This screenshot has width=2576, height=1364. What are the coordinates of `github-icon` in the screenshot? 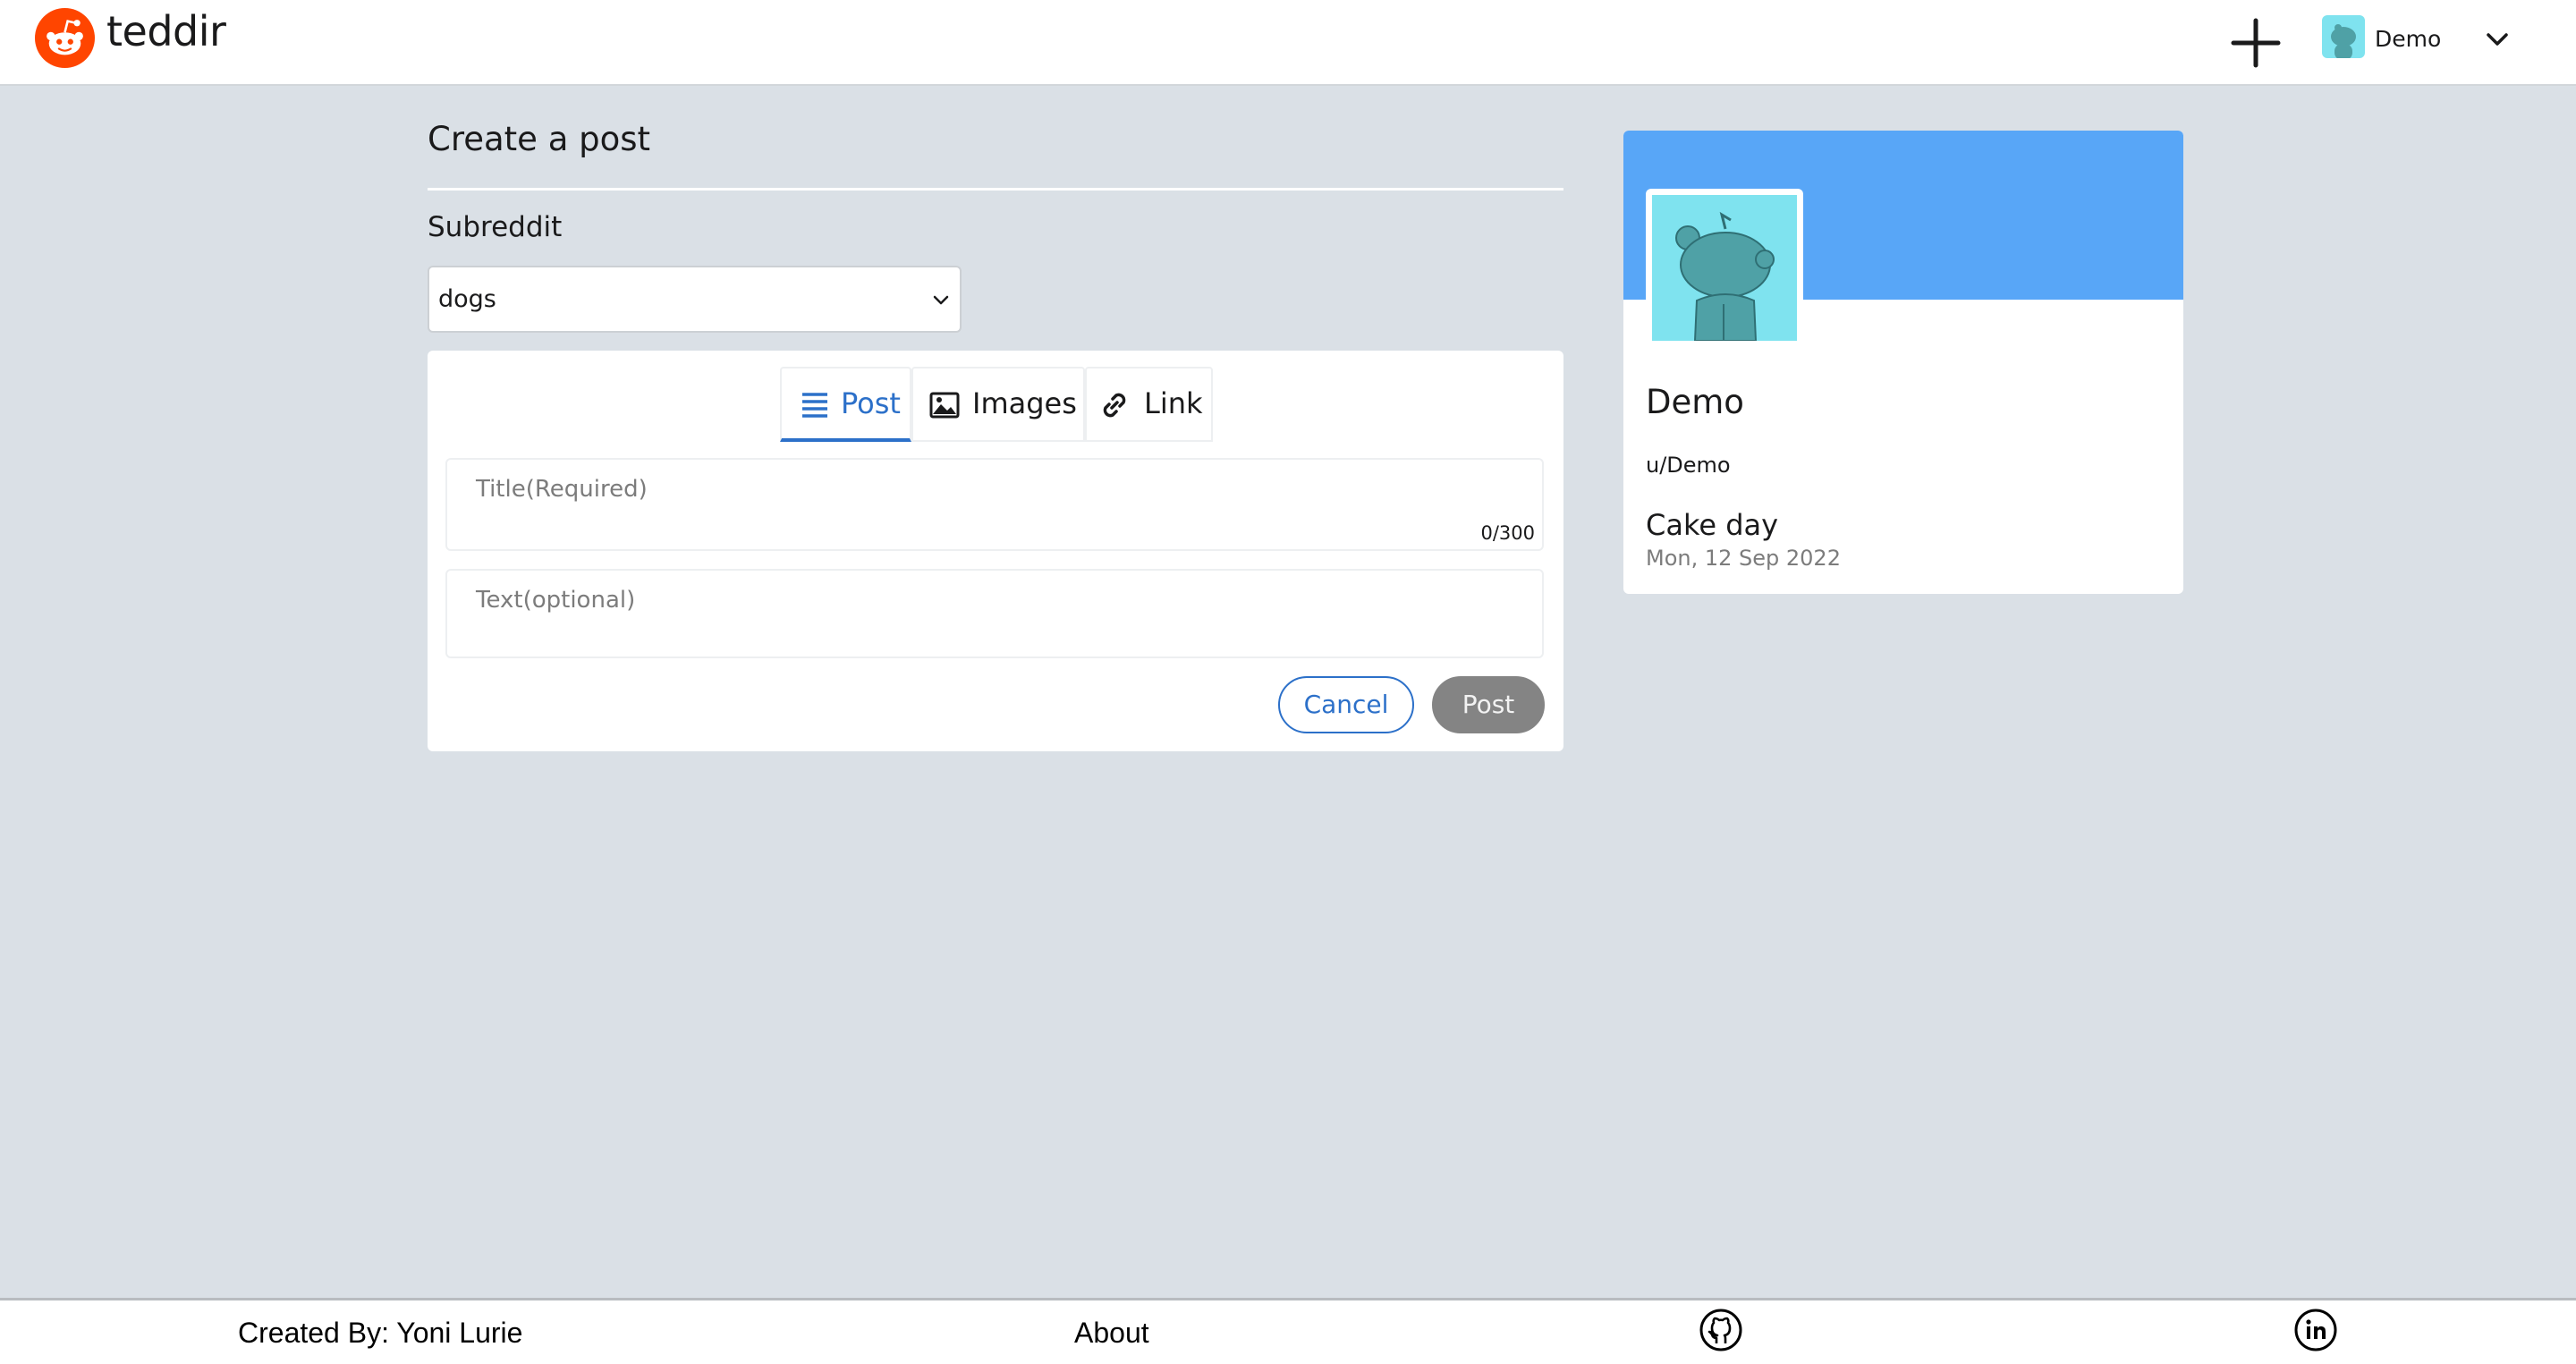 It's located at (1721, 1330).